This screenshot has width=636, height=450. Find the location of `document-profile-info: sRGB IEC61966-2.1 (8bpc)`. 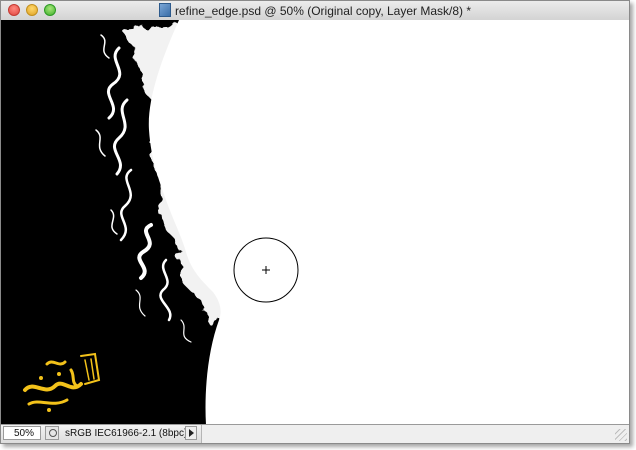

document-profile-info: sRGB IEC61966-2.1 (8bpc) is located at coordinates (126, 433).